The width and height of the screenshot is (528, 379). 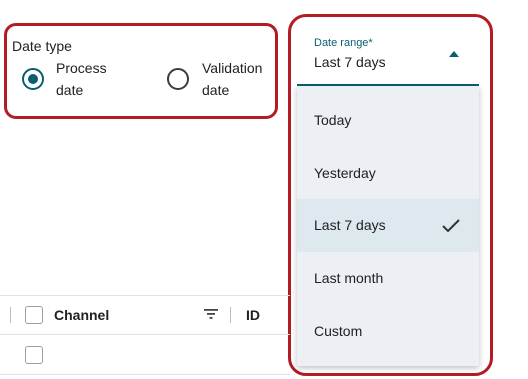 What do you see at coordinates (388, 278) in the screenshot?
I see `menu-item-last-month: Last month` at bounding box center [388, 278].